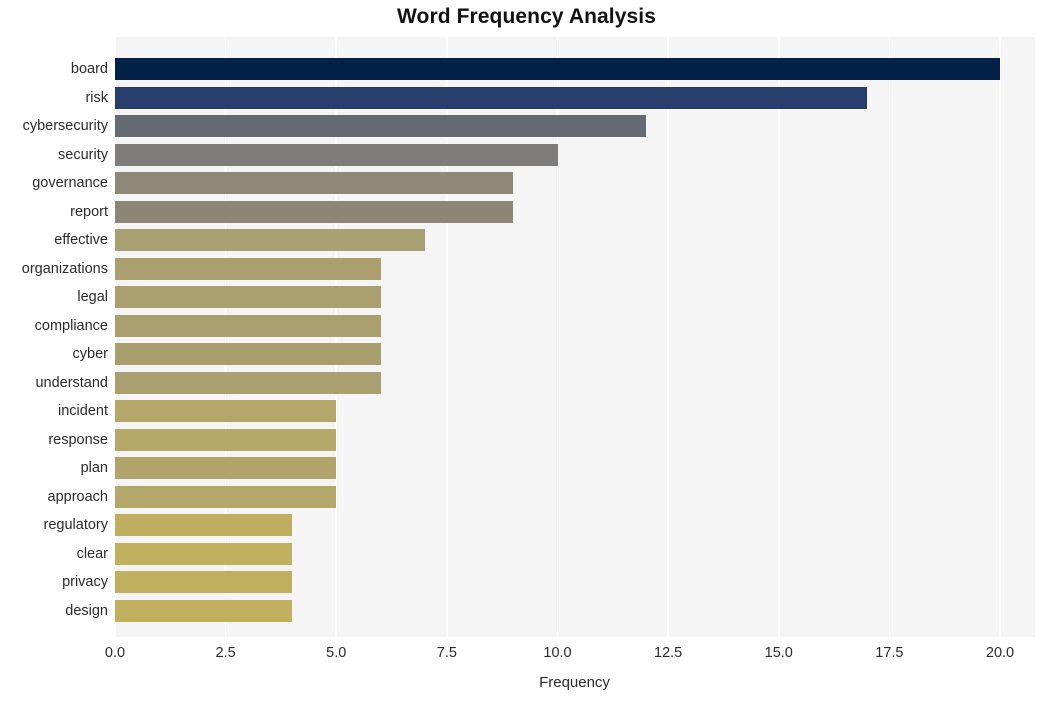 This screenshot has height=701, width=1053. I want to click on y-tick-label-legal: legal, so click(92, 297).